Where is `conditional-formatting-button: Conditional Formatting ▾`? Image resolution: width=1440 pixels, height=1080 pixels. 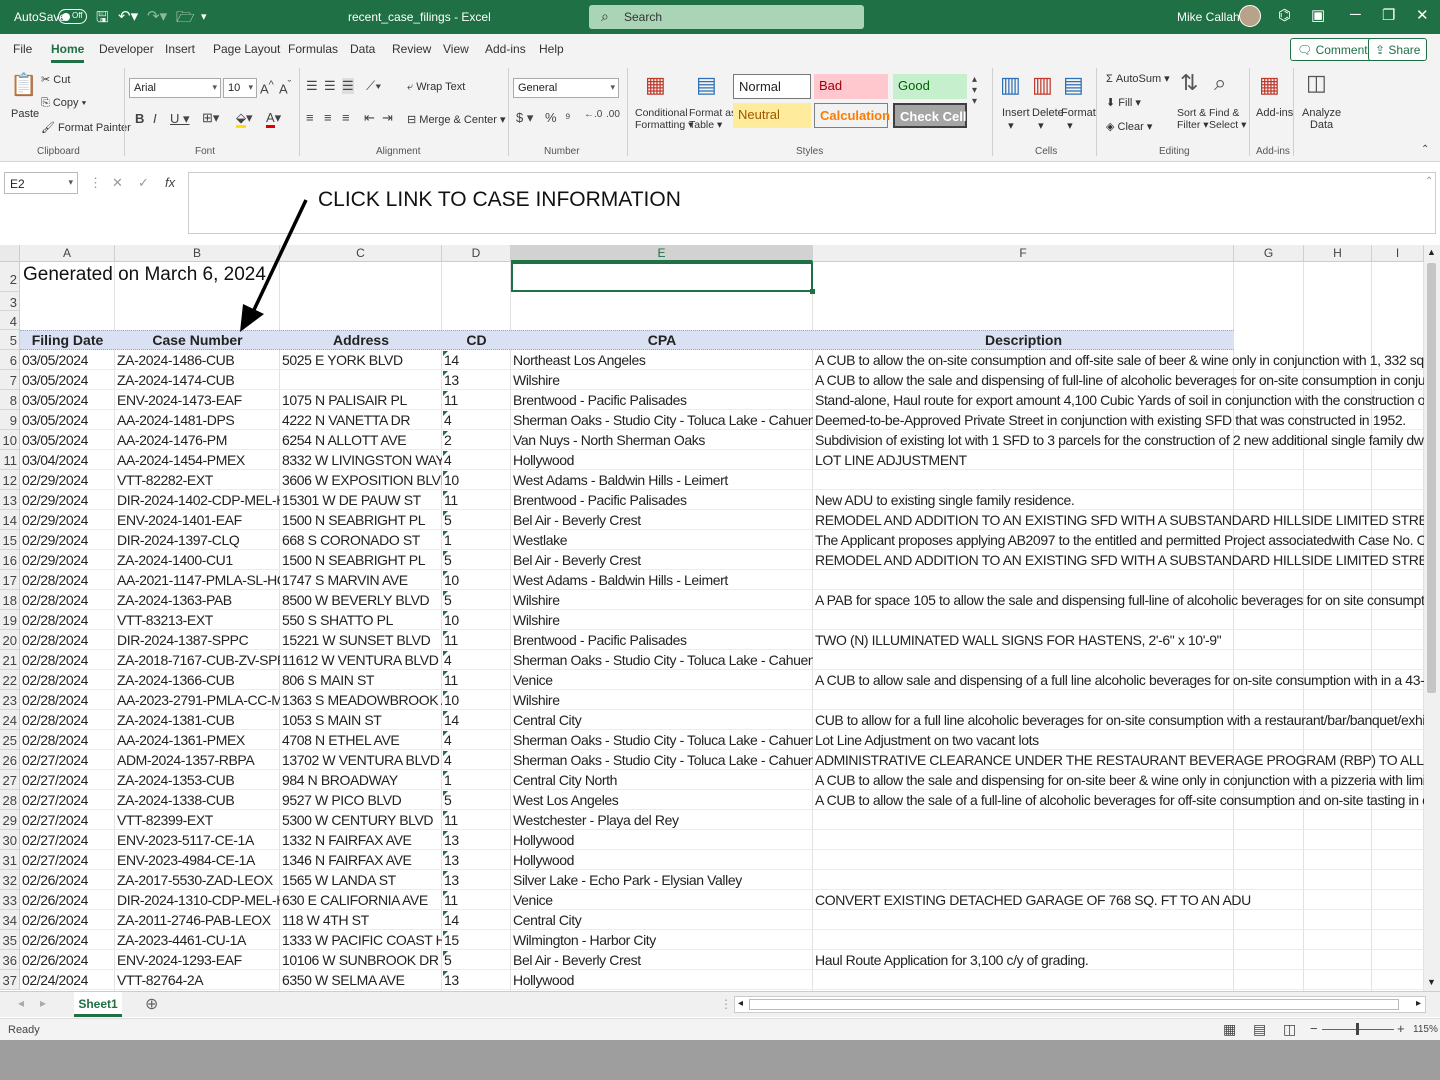
conditional-formatting-button: Conditional Formatting ▾ is located at coordinates (664, 119).